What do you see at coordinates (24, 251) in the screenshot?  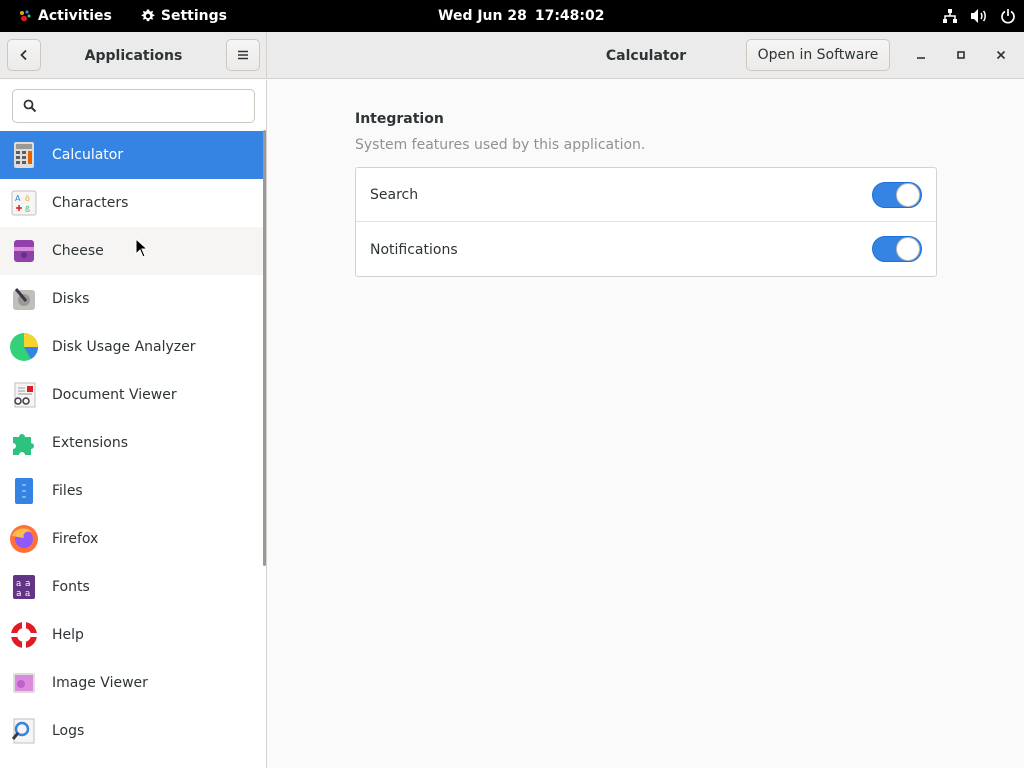 I see `cheese-icon` at bounding box center [24, 251].